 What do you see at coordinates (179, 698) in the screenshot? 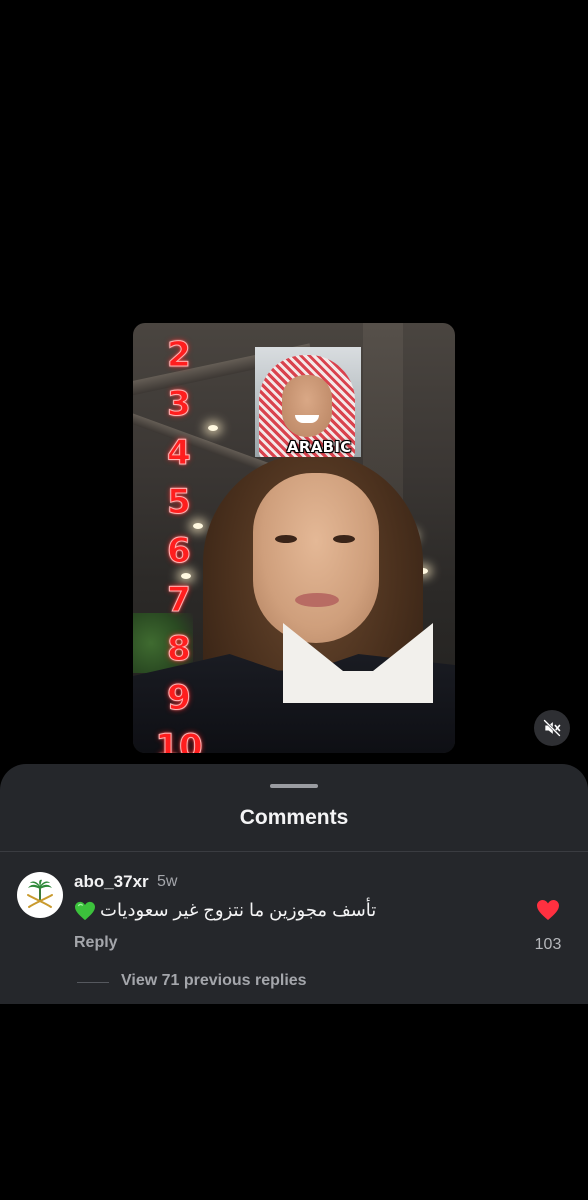
I see `number-overlay: 9` at bounding box center [179, 698].